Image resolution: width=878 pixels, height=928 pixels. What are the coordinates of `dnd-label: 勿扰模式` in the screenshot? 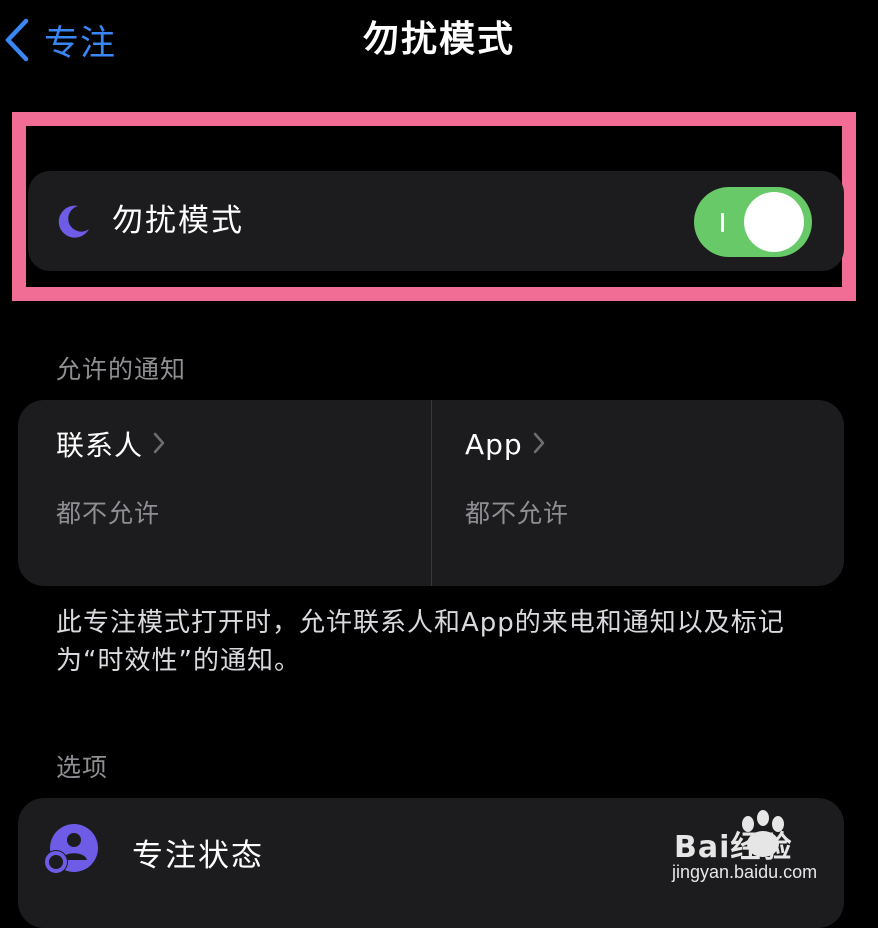 It's located at (178, 221).